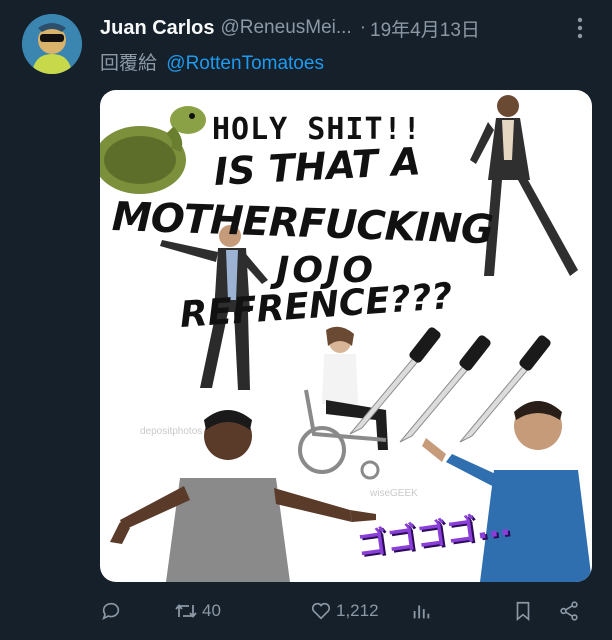 This screenshot has height=640, width=612. I want to click on reply-prefix: 回覆給, so click(129, 63).